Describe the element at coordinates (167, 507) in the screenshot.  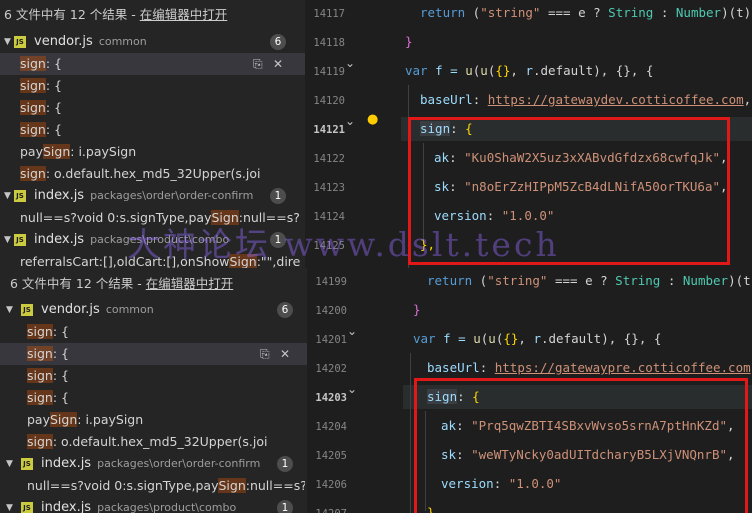
I see `file-path: packages\product\combo` at that location.